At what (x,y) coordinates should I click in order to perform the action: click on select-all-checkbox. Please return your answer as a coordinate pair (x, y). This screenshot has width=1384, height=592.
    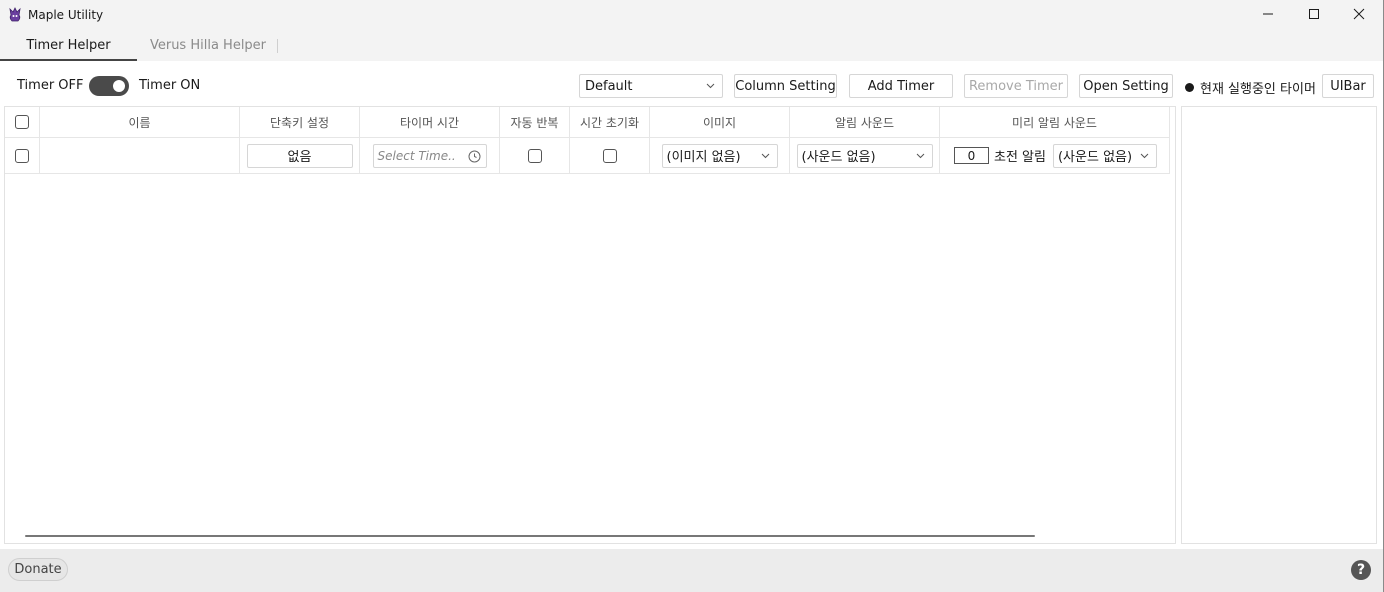
    Looking at the image, I should click on (22, 122).